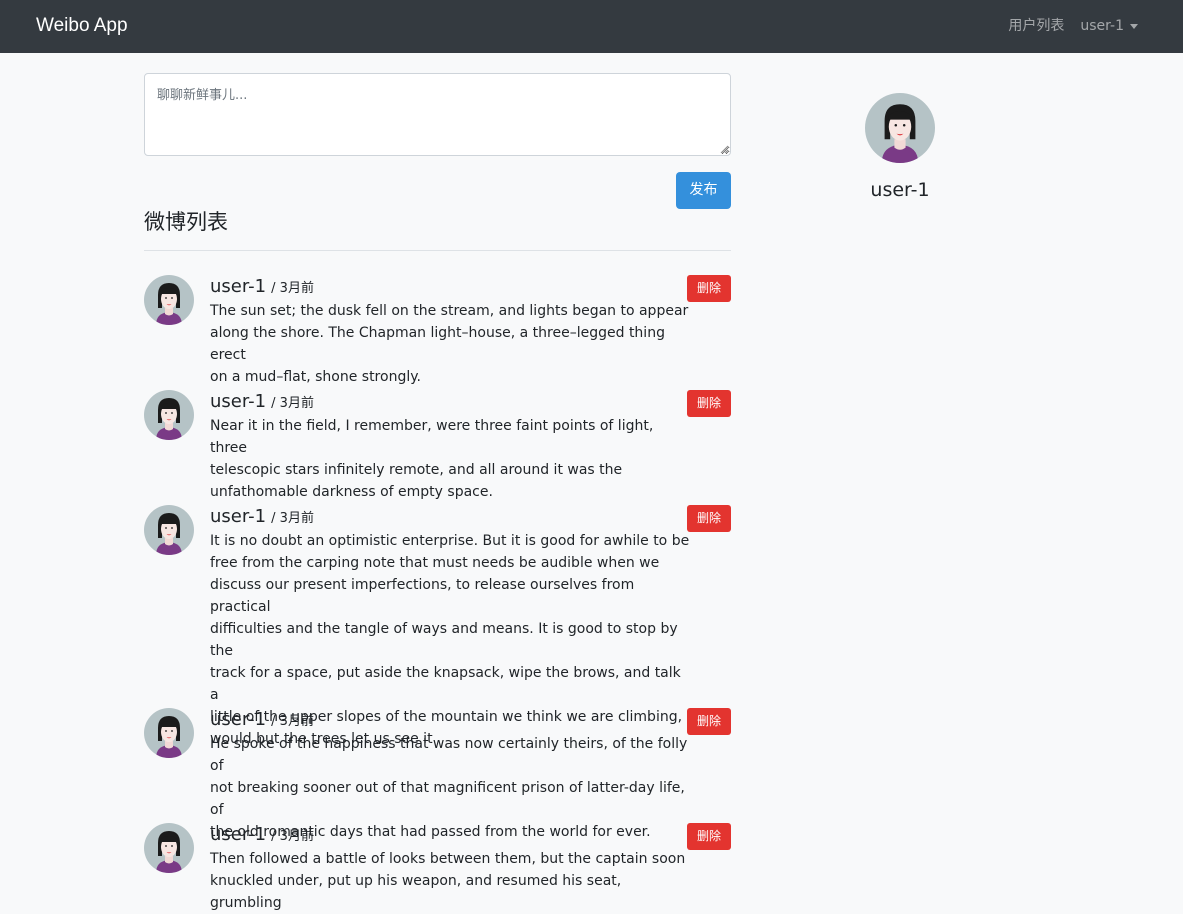 Image resolution: width=1183 pixels, height=914 pixels. Describe the element at coordinates (703, 190) in the screenshot. I see `publish-button: 发布` at that location.